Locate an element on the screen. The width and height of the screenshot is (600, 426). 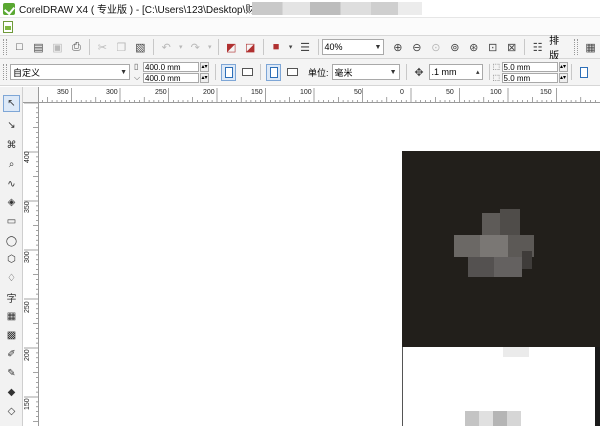
zoom-level-combo: 40% ▼ is located at coordinates (353, 47).